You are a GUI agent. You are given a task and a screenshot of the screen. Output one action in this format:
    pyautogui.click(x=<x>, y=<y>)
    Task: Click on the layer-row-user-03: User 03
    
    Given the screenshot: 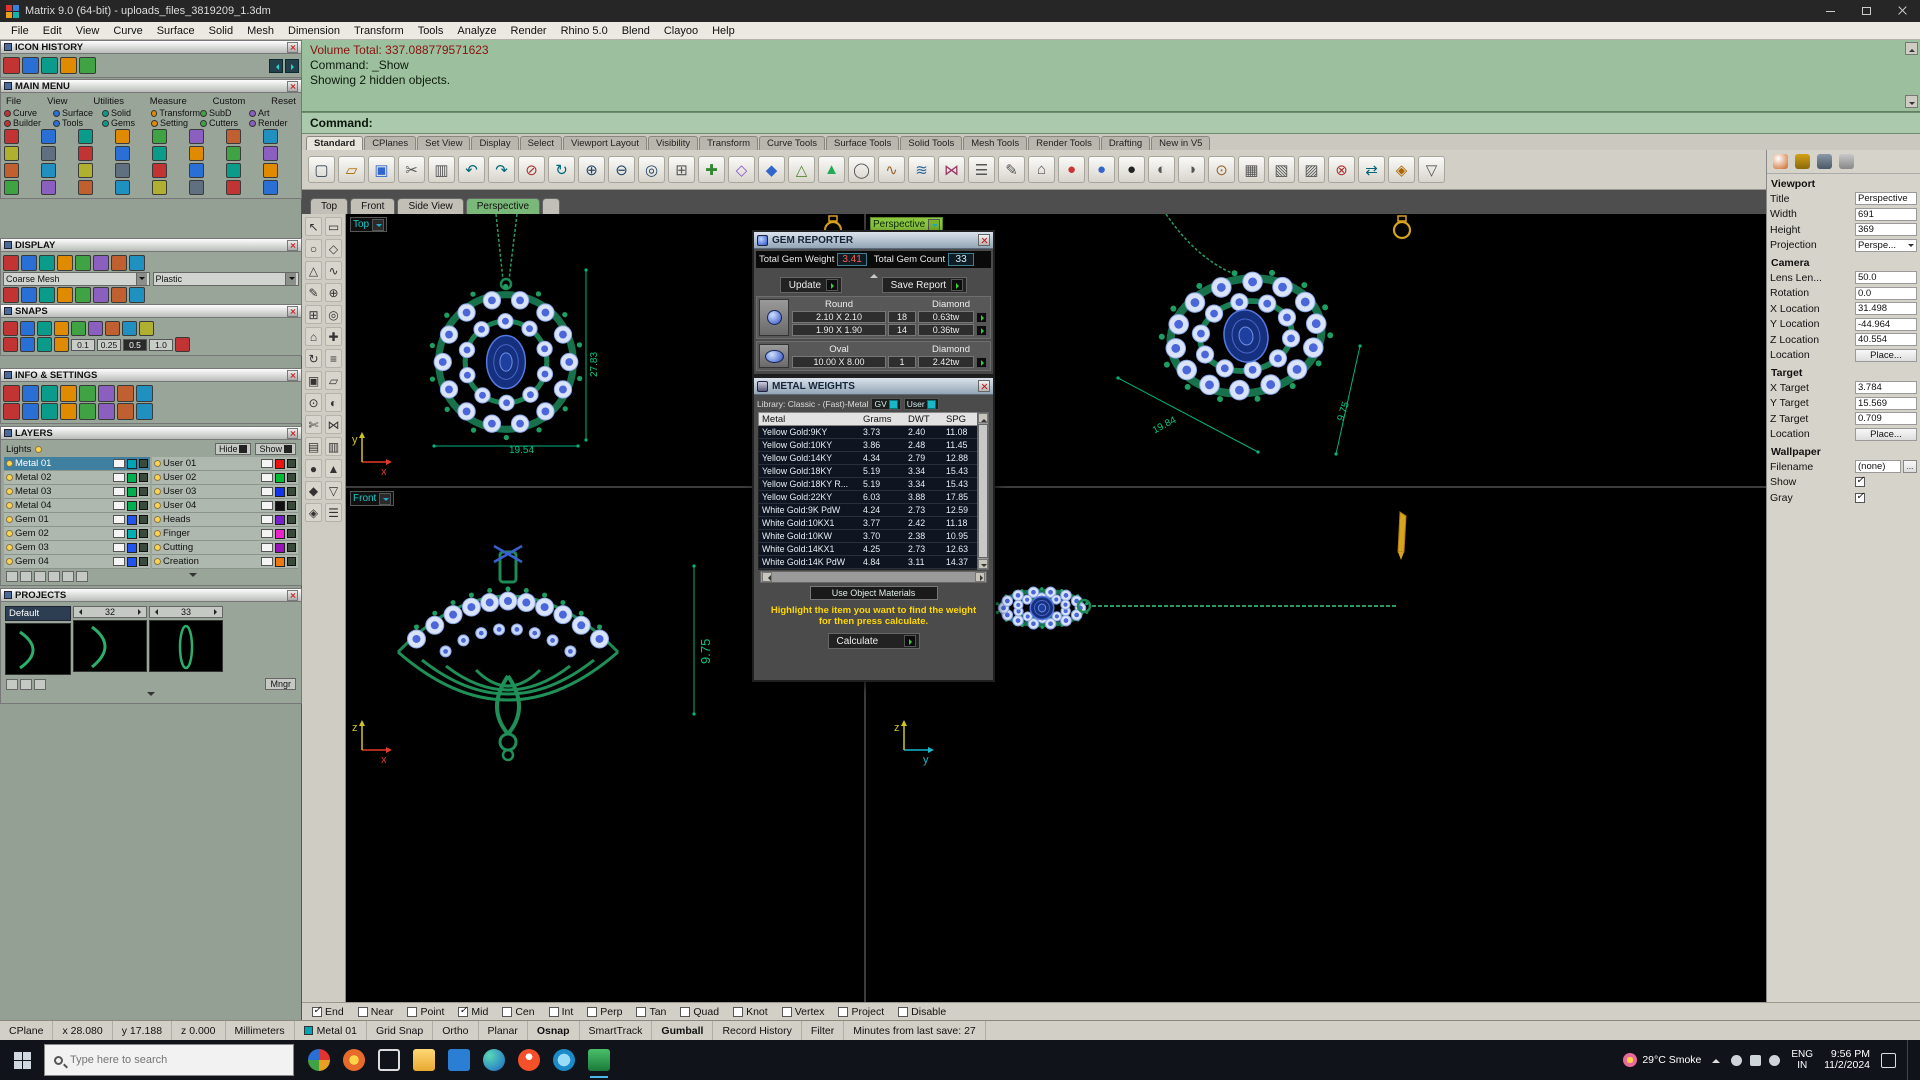 What is the action you would take?
    pyautogui.click(x=225, y=492)
    